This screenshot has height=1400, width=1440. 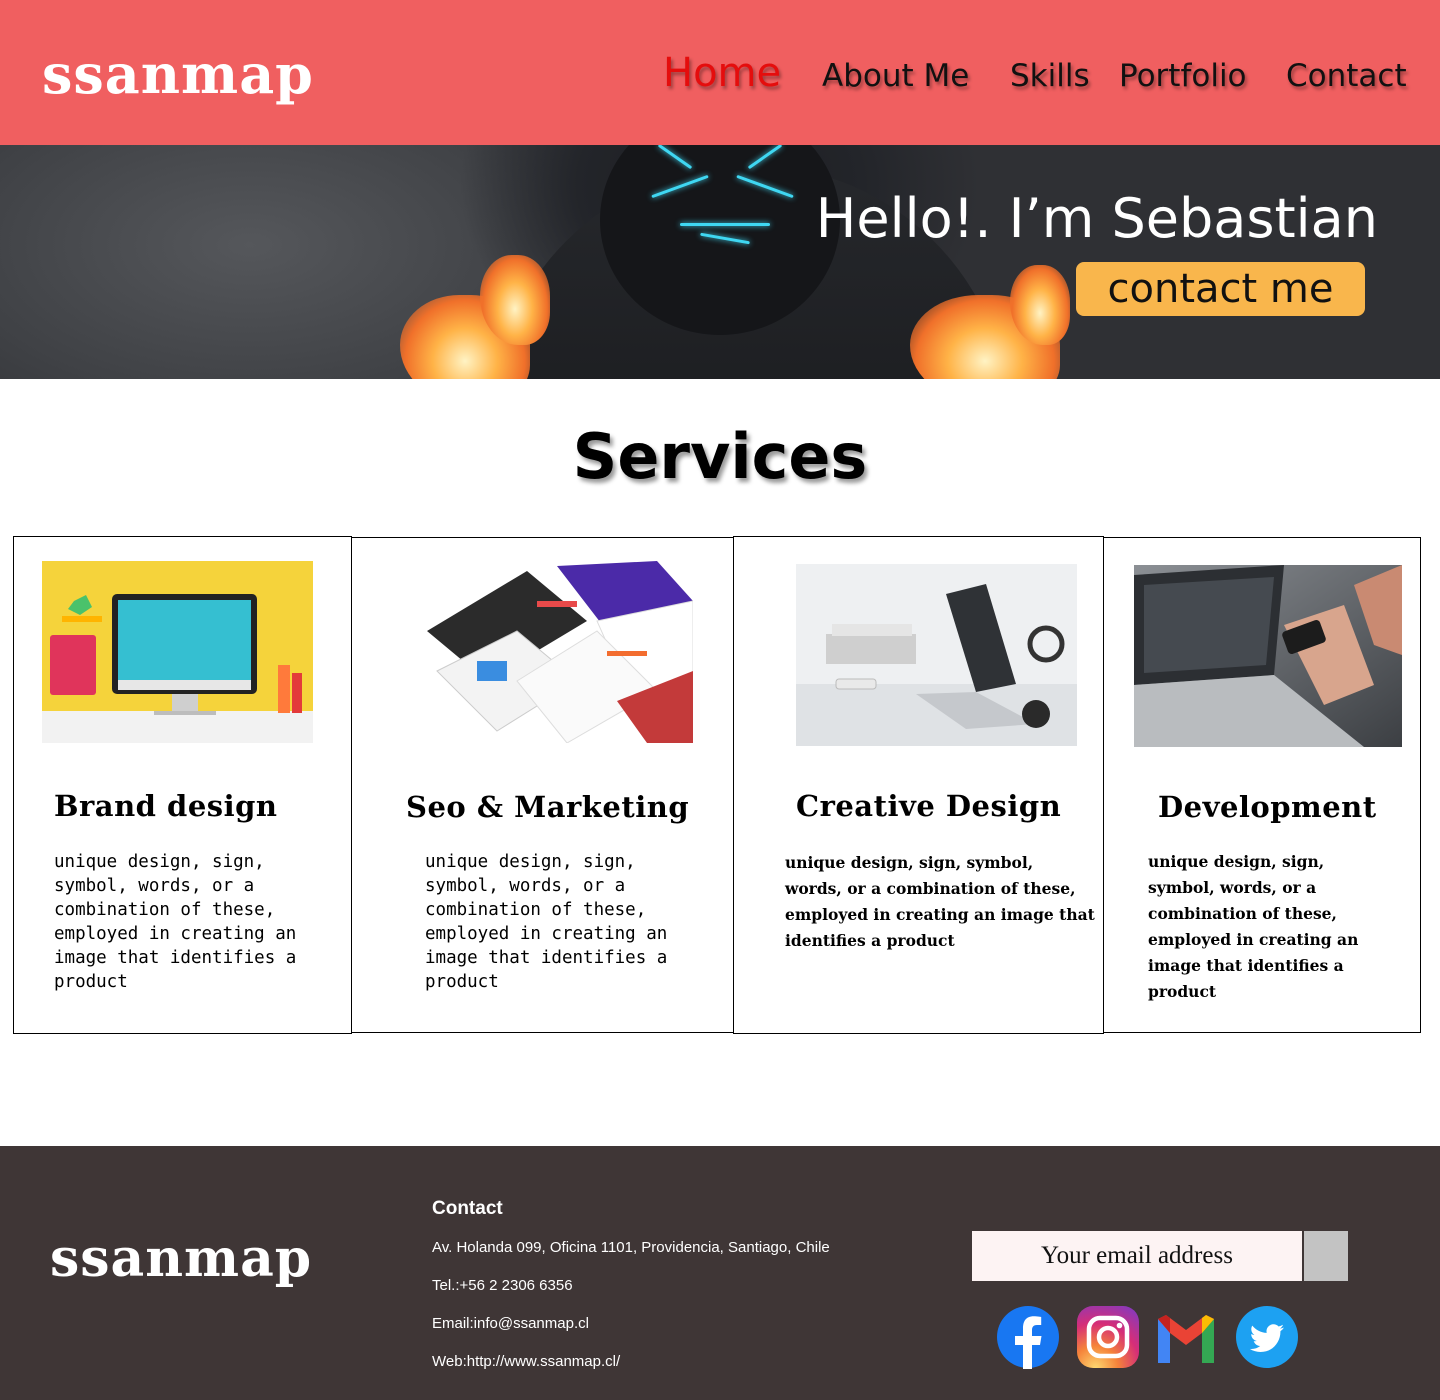 What do you see at coordinates (1267, 807) in the screenshot?
I see `card-title: Development` at bounding box center [1267, 807].